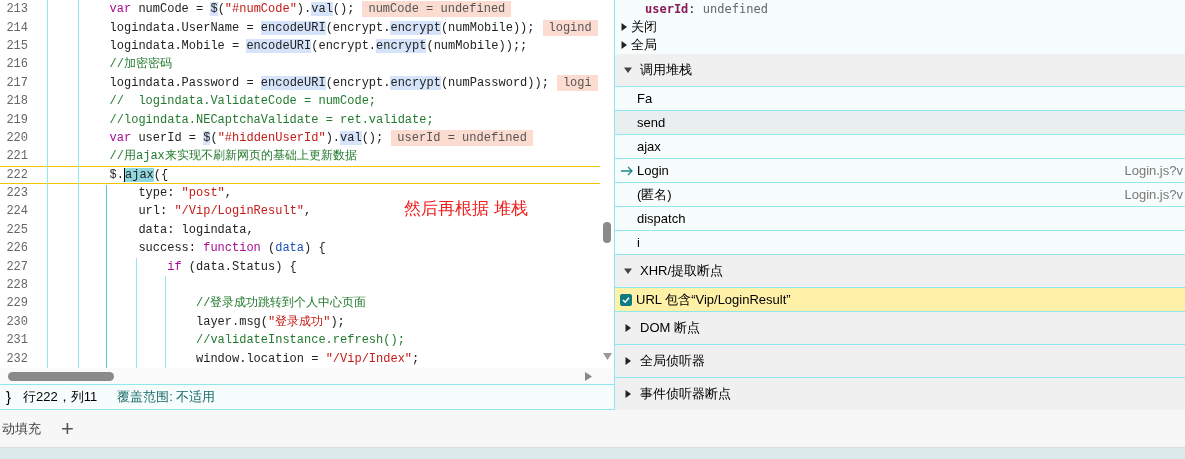 The height and width of the screenshot is (459, 1185). Describe the element at coordinates (462, 137) in the screenshot. I see `inline-value-badge: userId = undefined` at that location.